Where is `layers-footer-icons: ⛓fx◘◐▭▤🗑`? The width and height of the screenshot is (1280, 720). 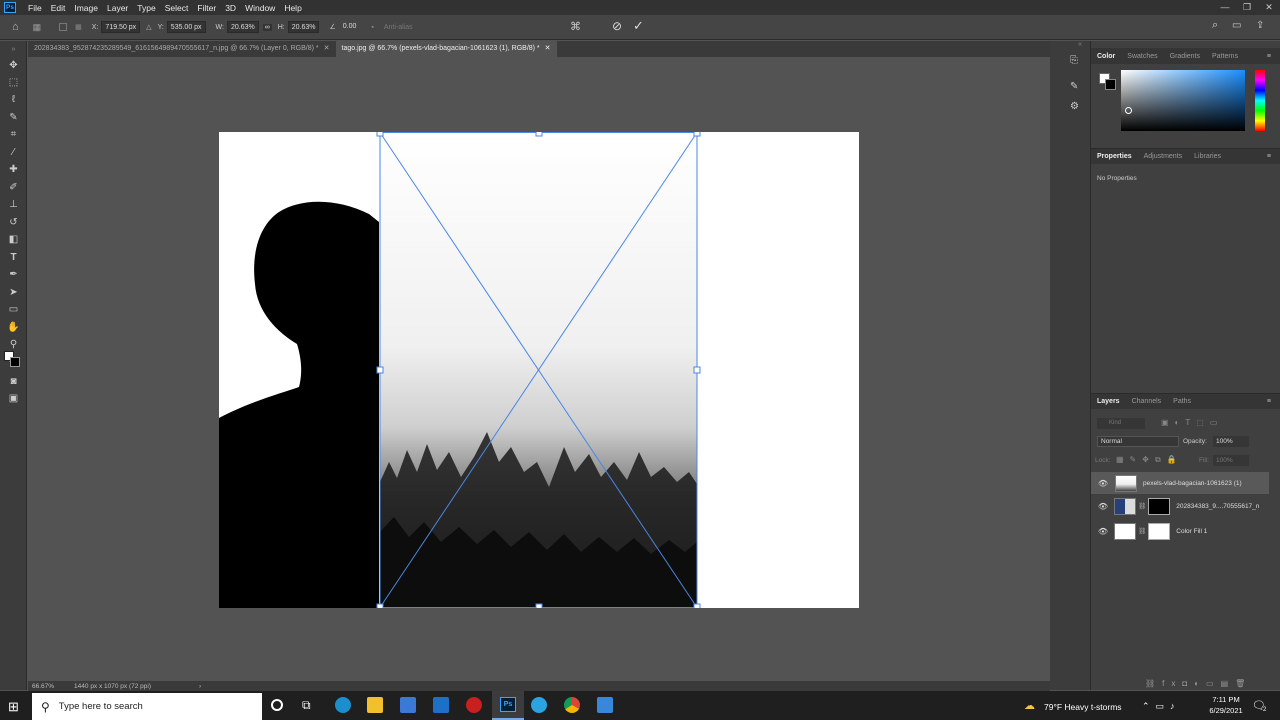 layers-footer-icons: ⛓fx◘◐▭▤🗑 is located at coordinates (1198, 683).